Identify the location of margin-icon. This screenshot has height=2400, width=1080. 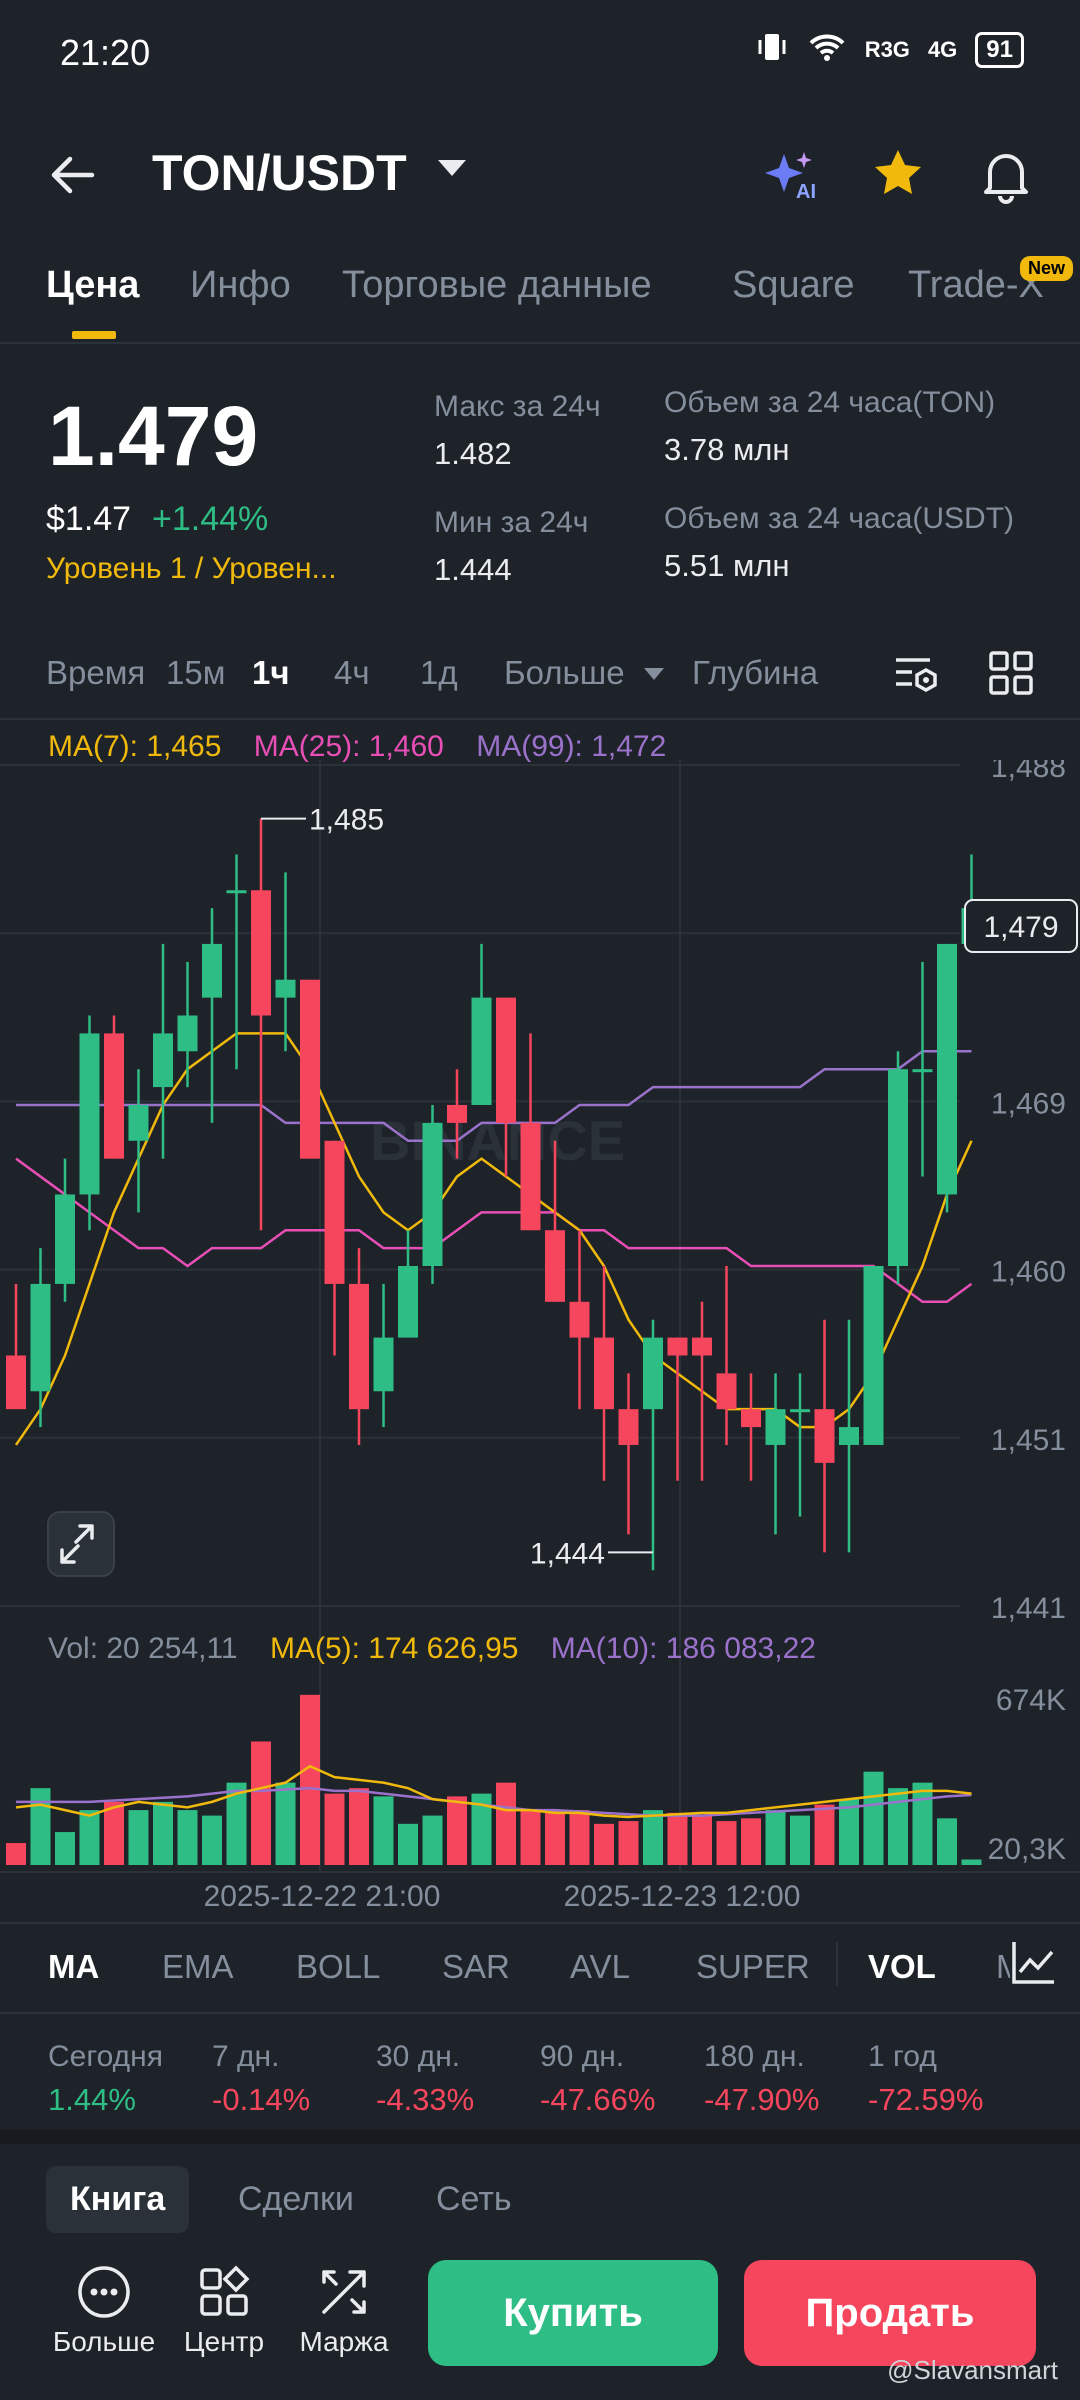
(344, 2292).